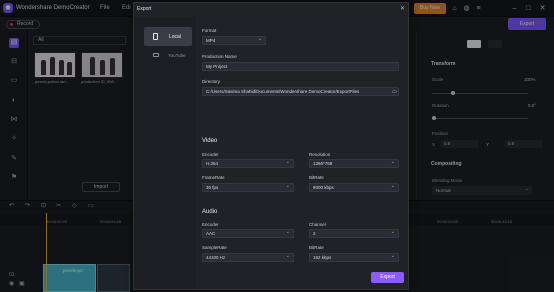 This screenshot has height=292, width=554. Describe the element at coordinates (209, 30) in the screenshot. I see `format-label: Format` at that location.